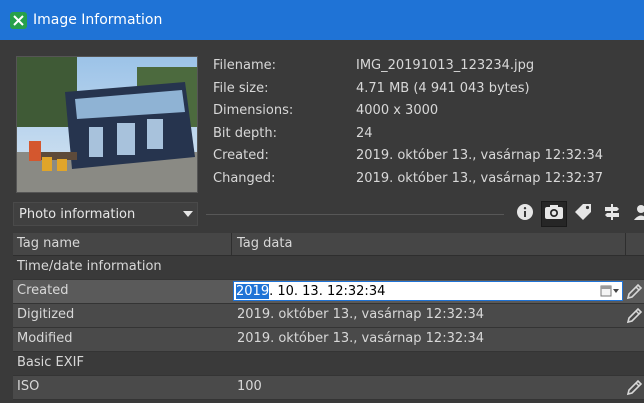 This screenshot has height=403, width=644. I want to click on info-label: Filename:, so click(245, 65).